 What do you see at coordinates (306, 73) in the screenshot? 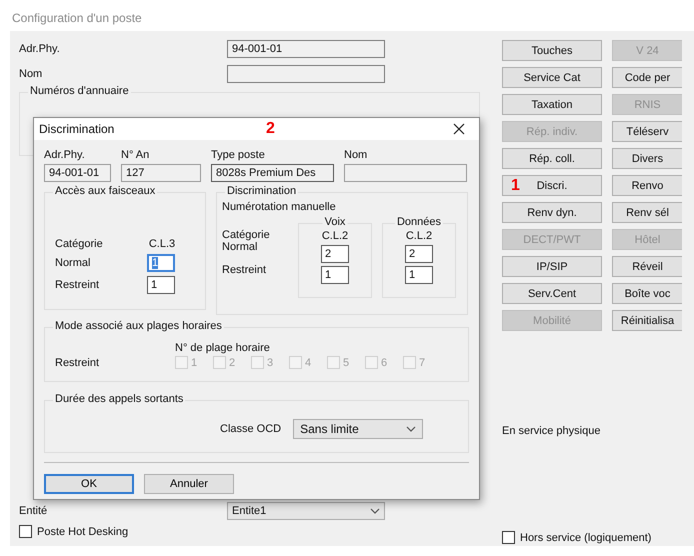
I see `text-field` at bounding box center [306, 73].